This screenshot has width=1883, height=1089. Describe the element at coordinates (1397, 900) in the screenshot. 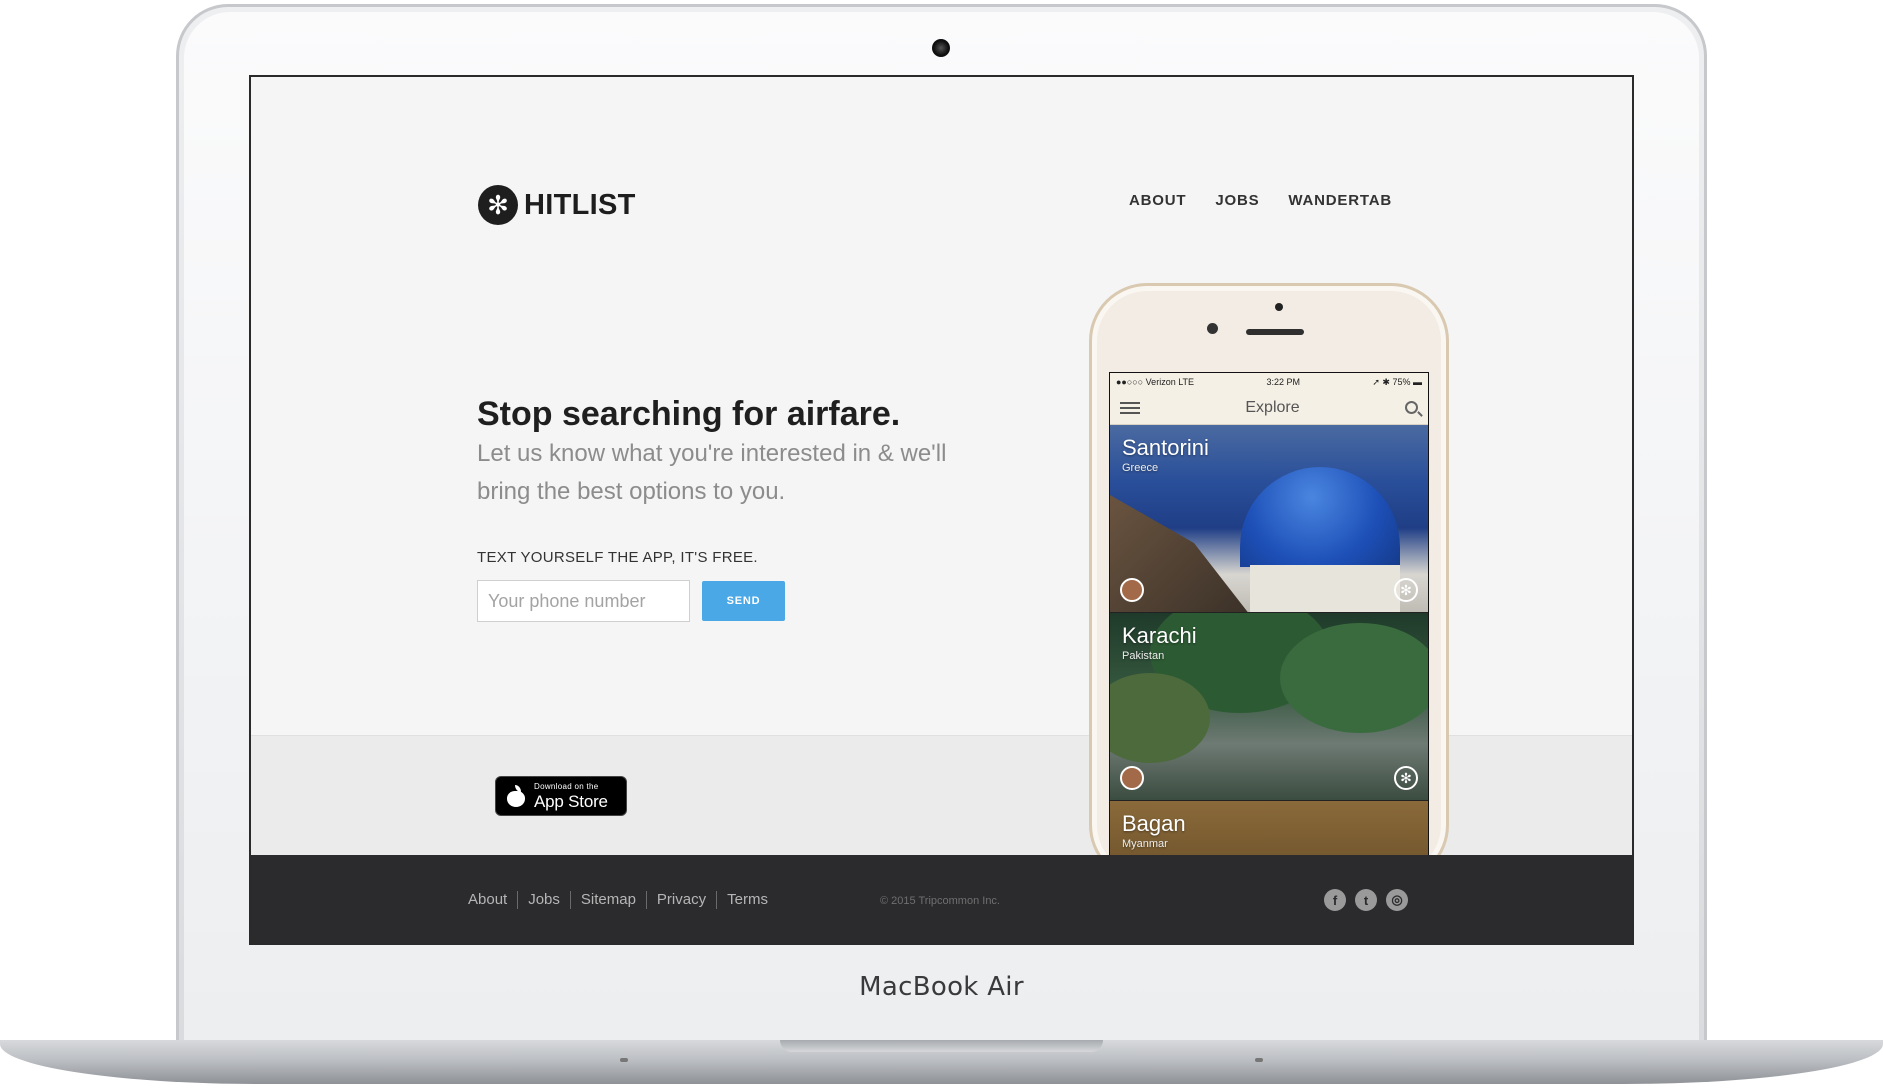

I see `instagram-icon: ◎` at that location.